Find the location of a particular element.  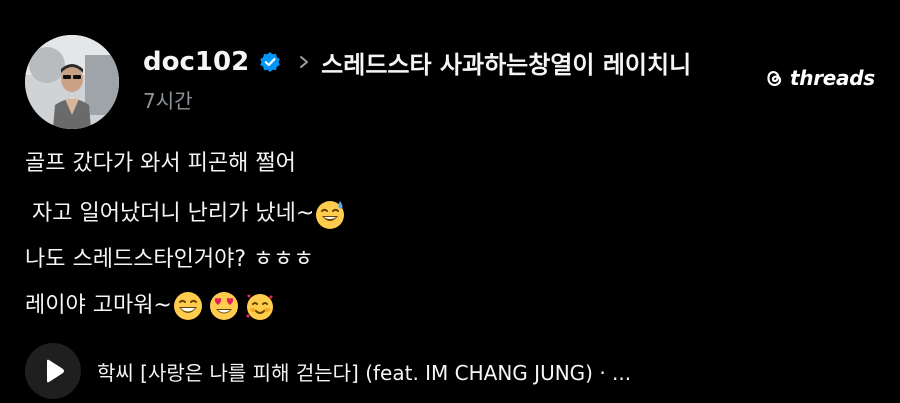

post-text: 나도 스레드스타인거야? ㅎㅎㅎ is located at coordinates (169, 259).